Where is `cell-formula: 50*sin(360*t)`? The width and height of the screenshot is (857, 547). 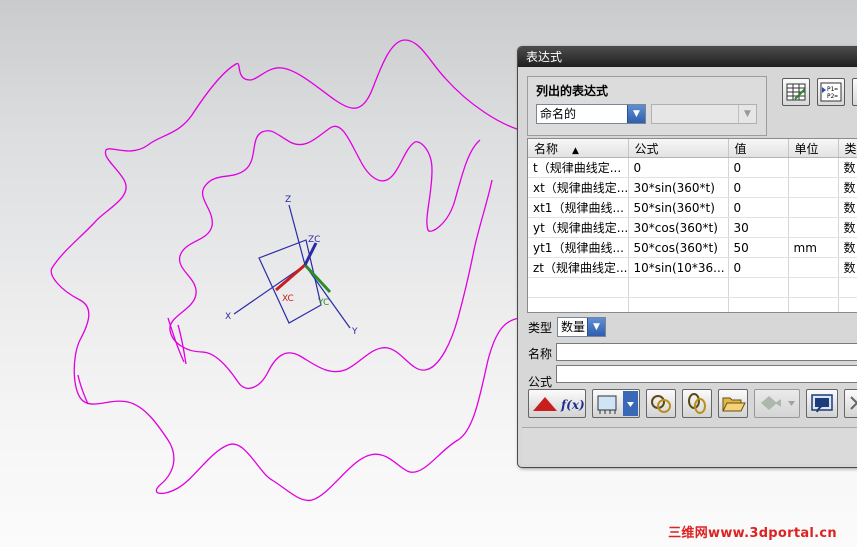 cell-formula: 50*sin(360*t) is located at coordinates (678, 207).